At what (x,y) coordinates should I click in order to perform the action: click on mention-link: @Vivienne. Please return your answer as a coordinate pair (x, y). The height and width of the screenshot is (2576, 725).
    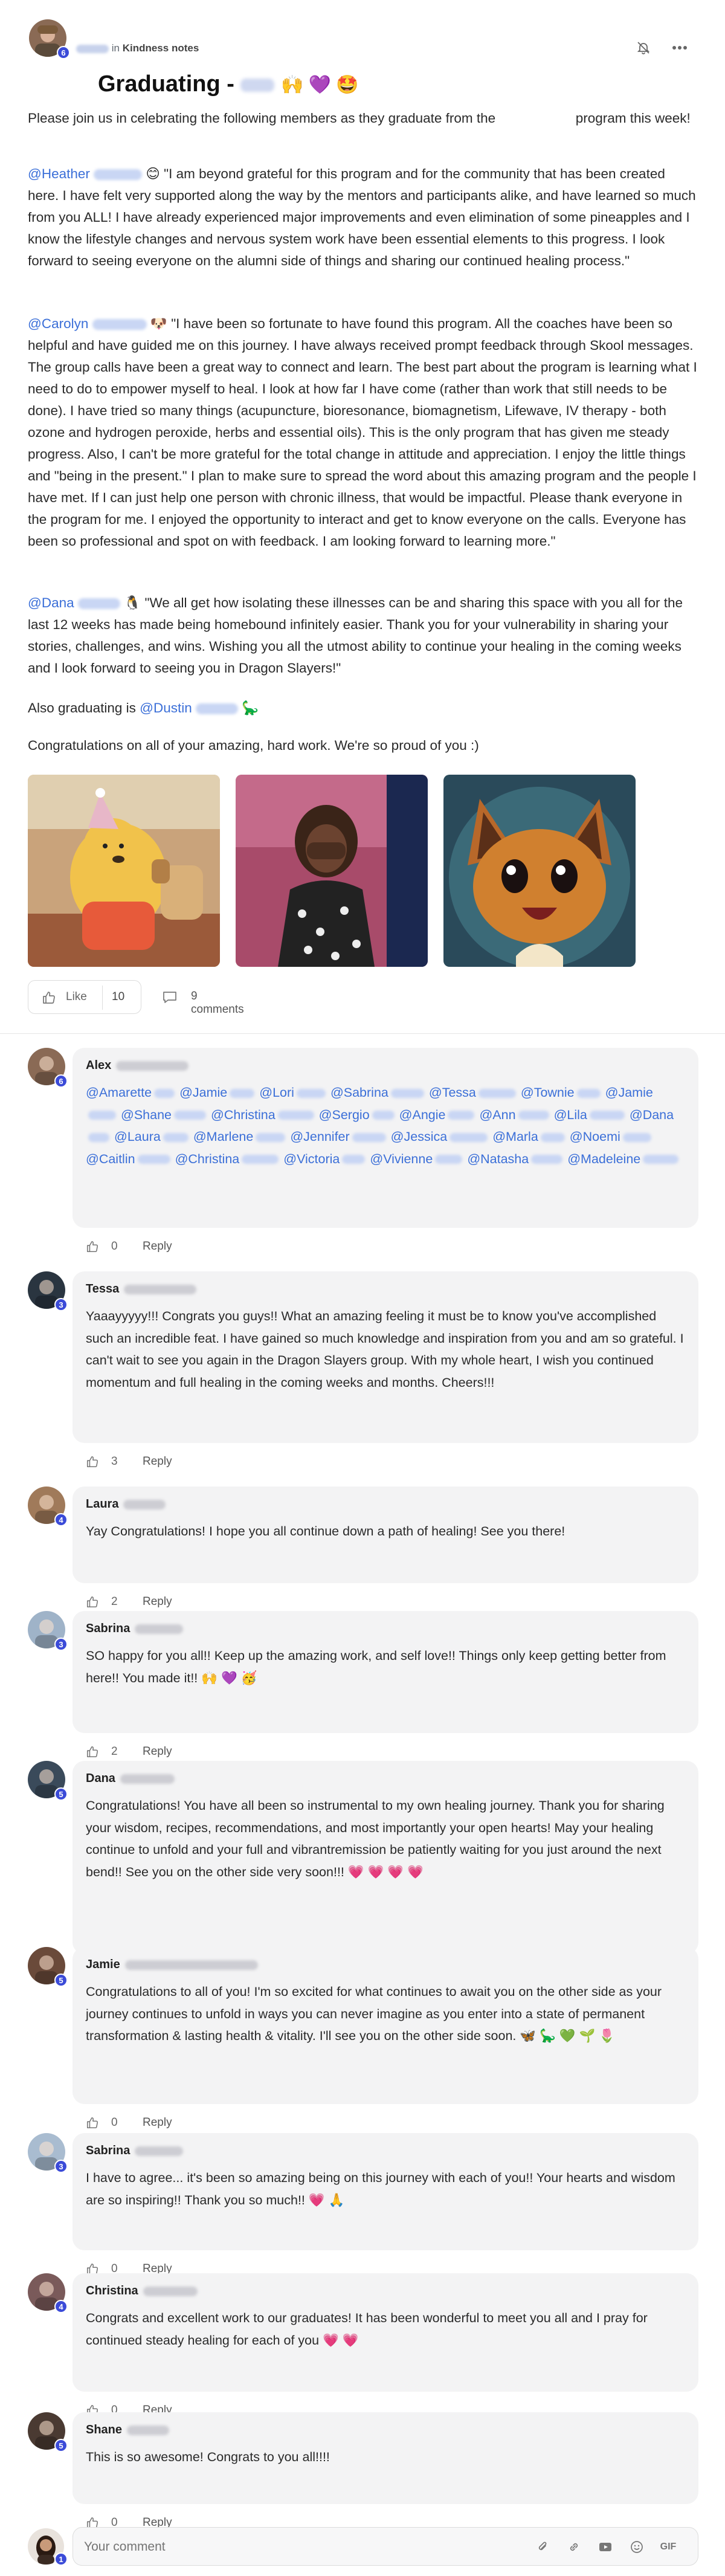
    Looking at the image, I should click on (401, 1159).